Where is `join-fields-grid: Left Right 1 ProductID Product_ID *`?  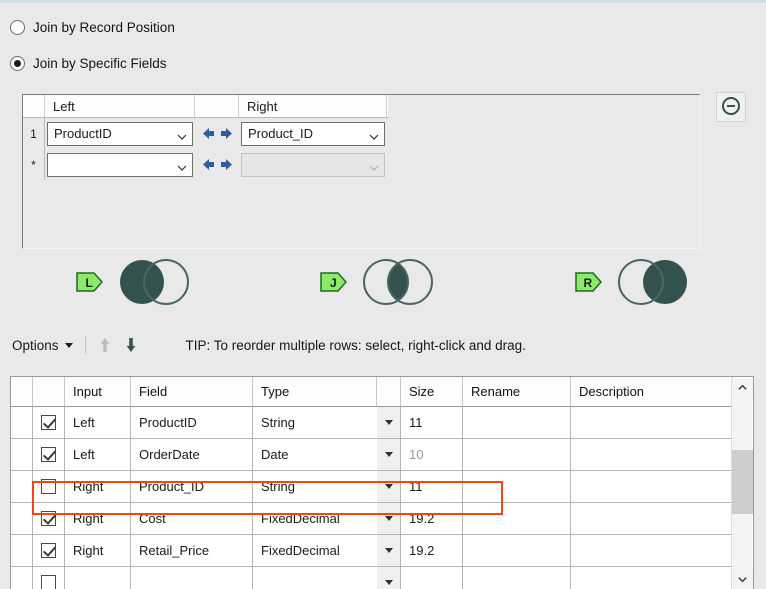 join-fields-grid: Left Right 1 ProductID Product_ID * is located at coordinates (205, 137).